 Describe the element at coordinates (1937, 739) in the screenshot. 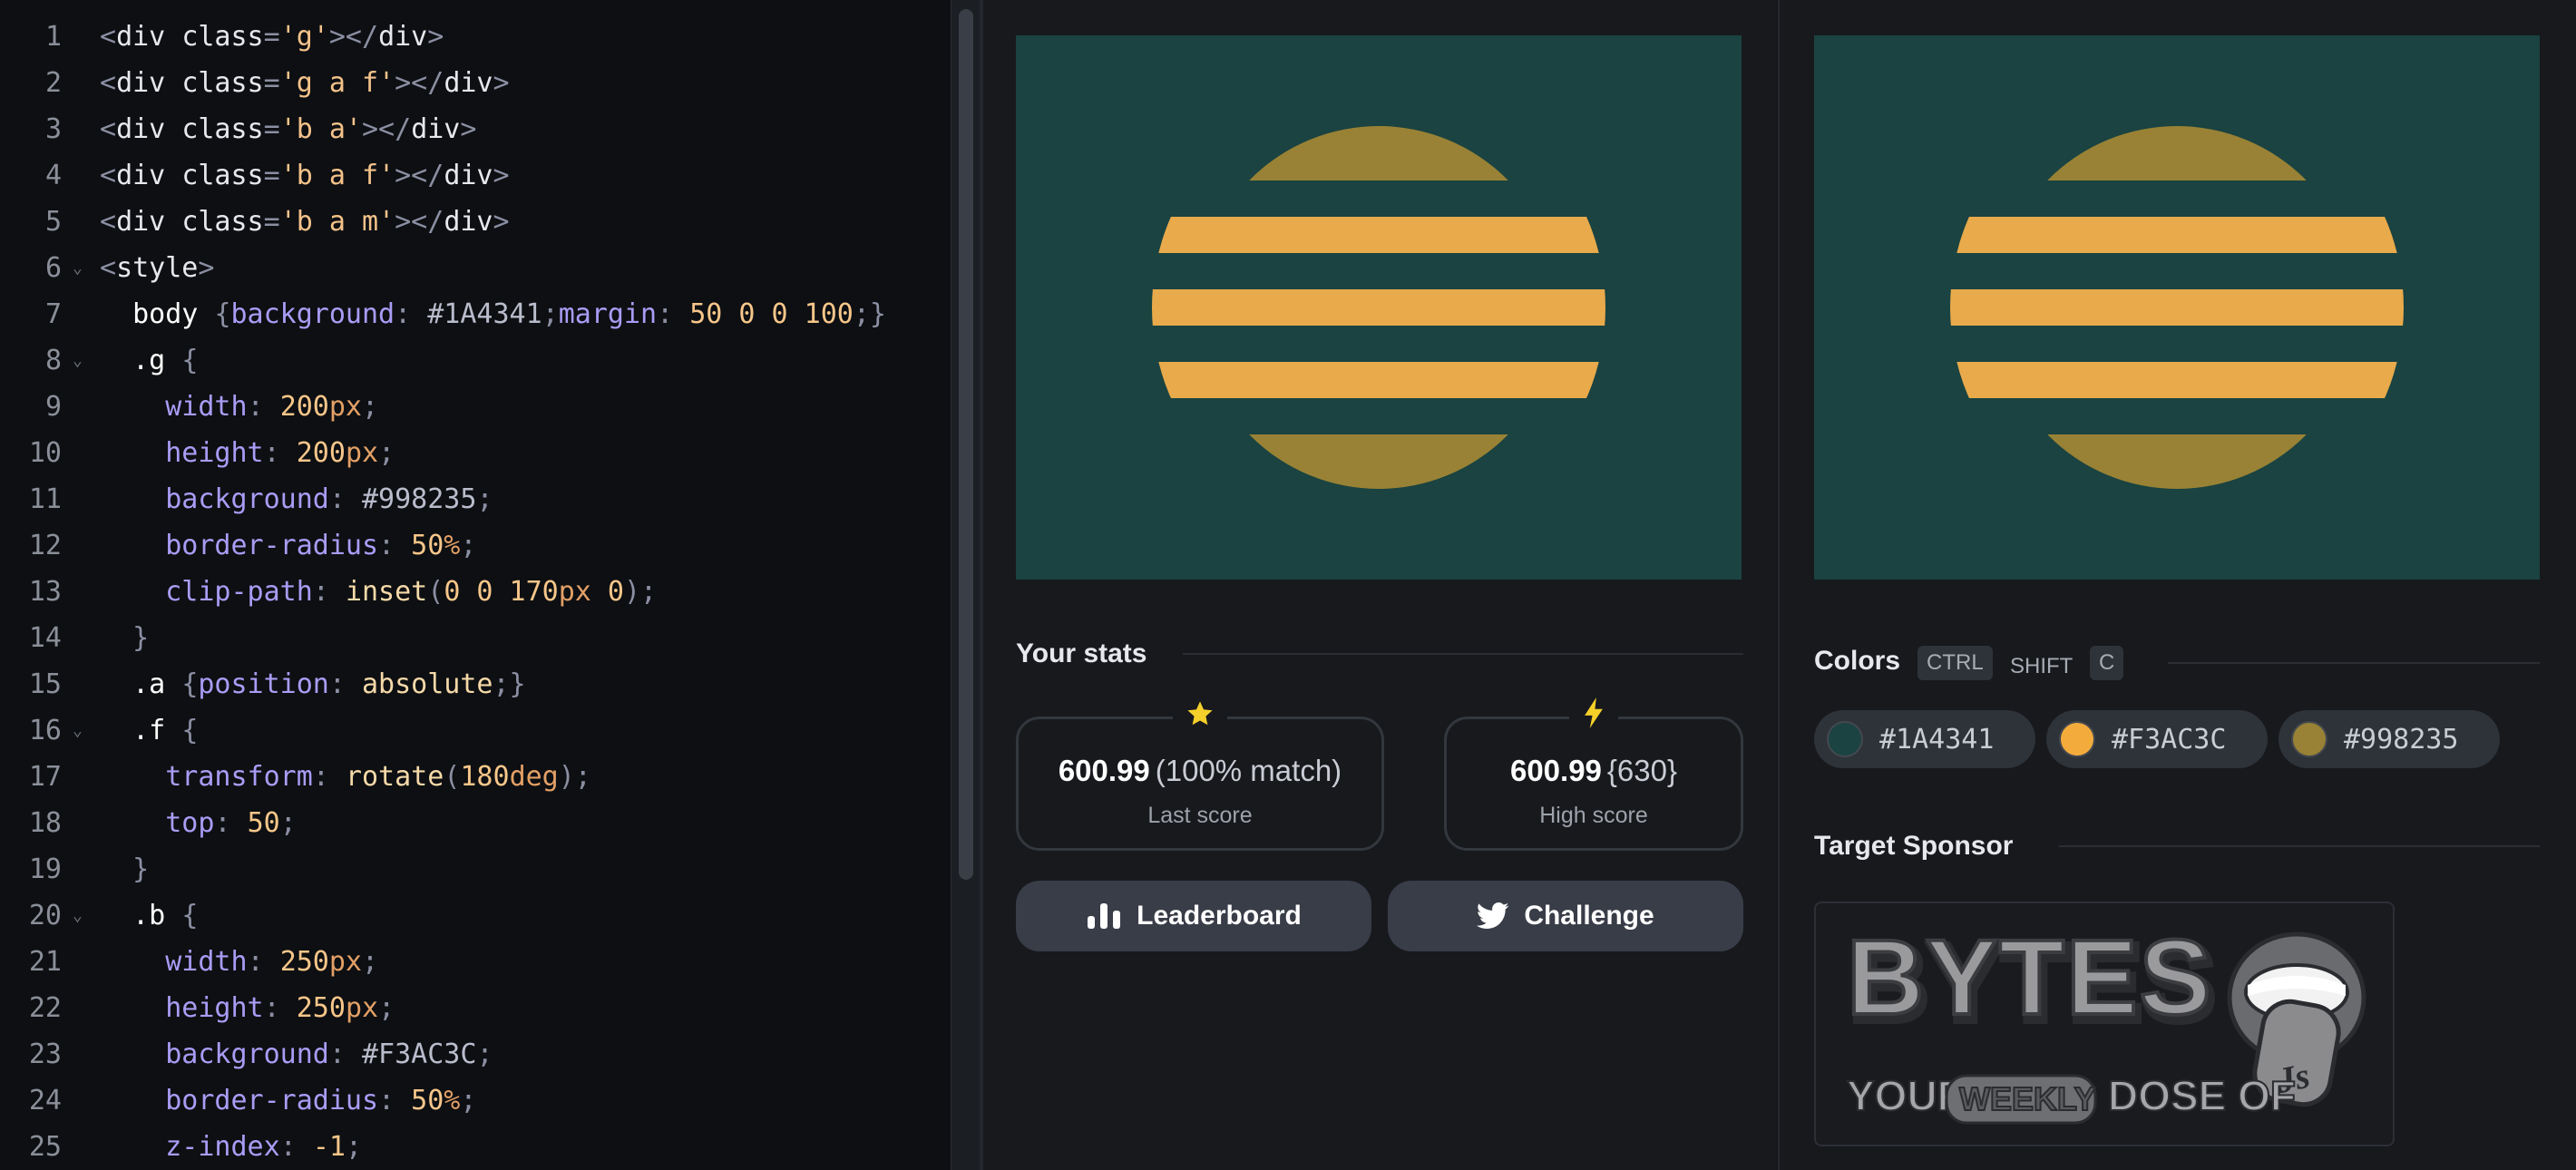

I see `swatch-label-dark-green: #1A4341` at that location.